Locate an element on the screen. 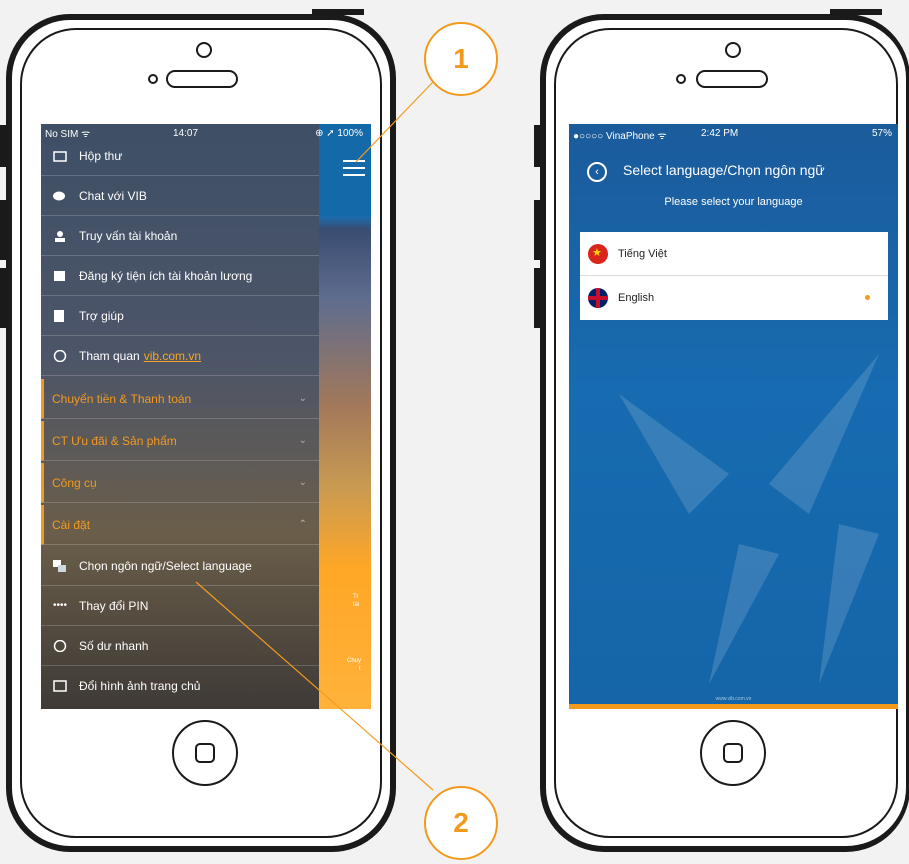  status-bar: ●○○○○ VinaPhone ᯤ 2:42 PM 57% is located at coordinates (733, 133).